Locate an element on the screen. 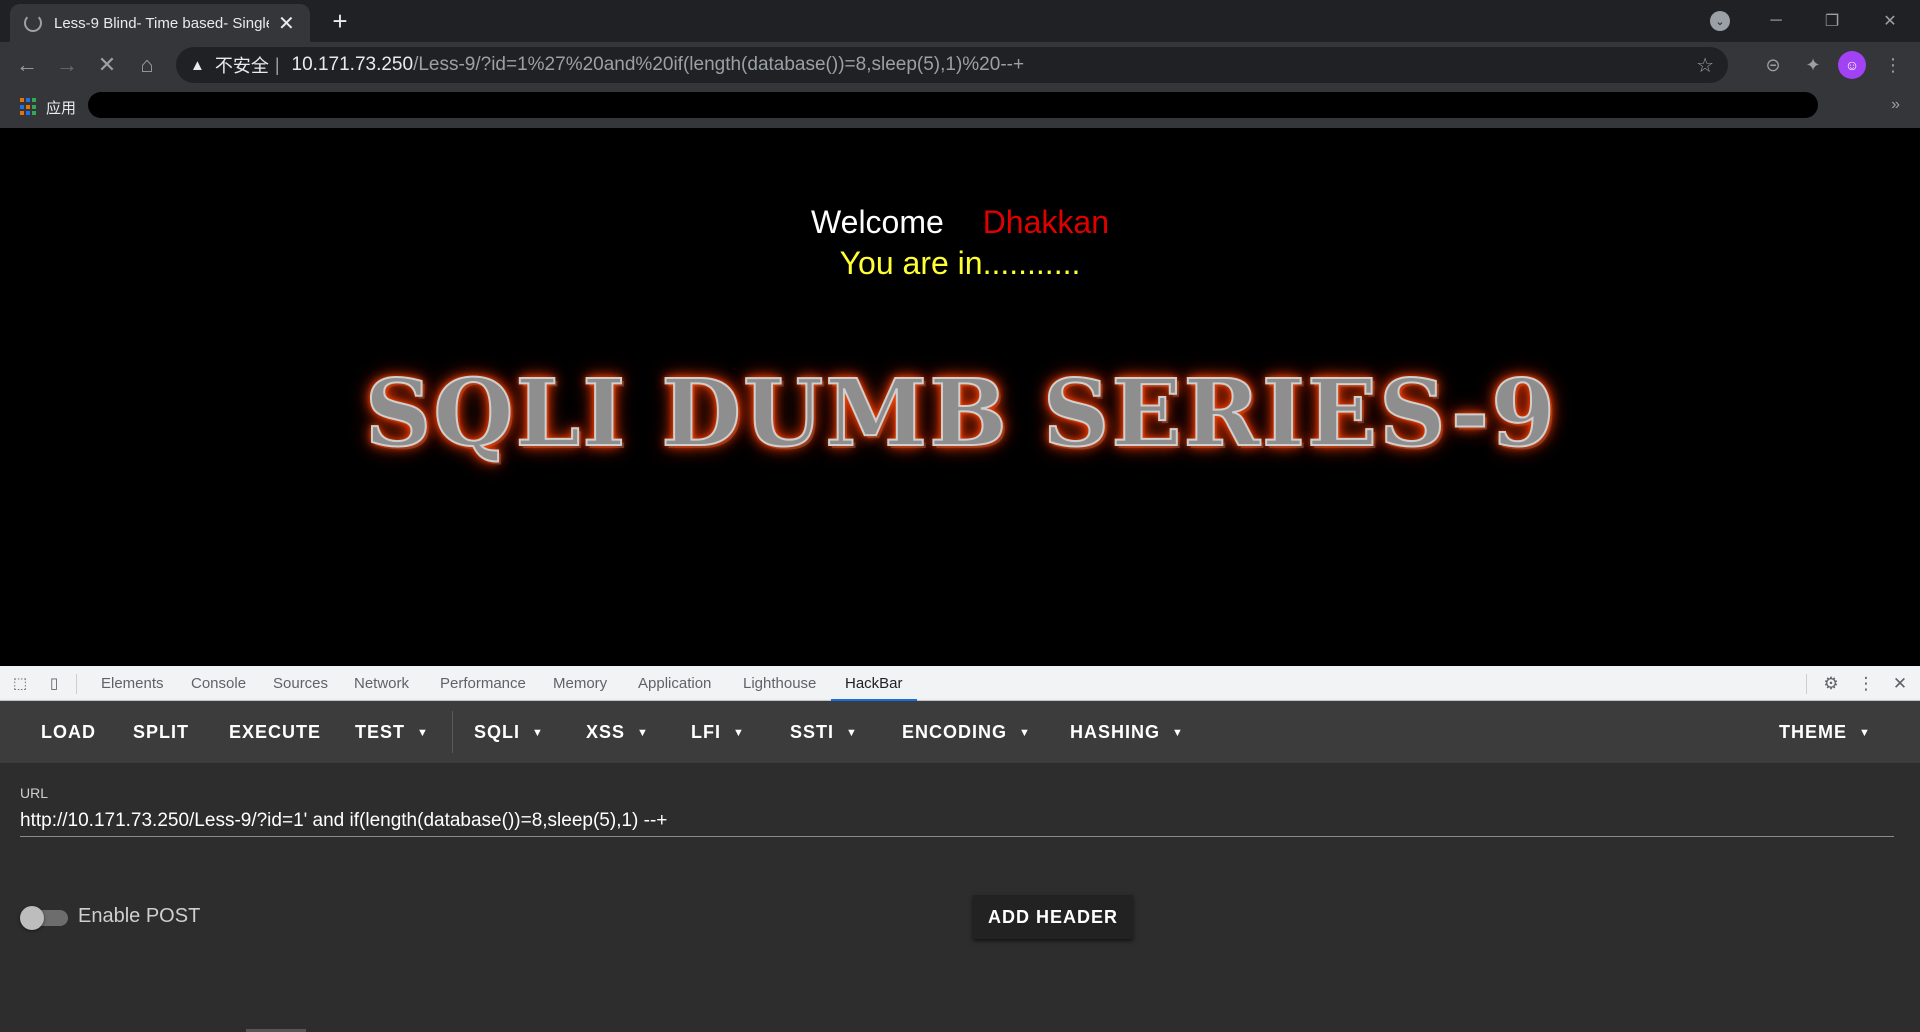  browser-menu-icon: ⋮ is located at coordinates (1893, 65).